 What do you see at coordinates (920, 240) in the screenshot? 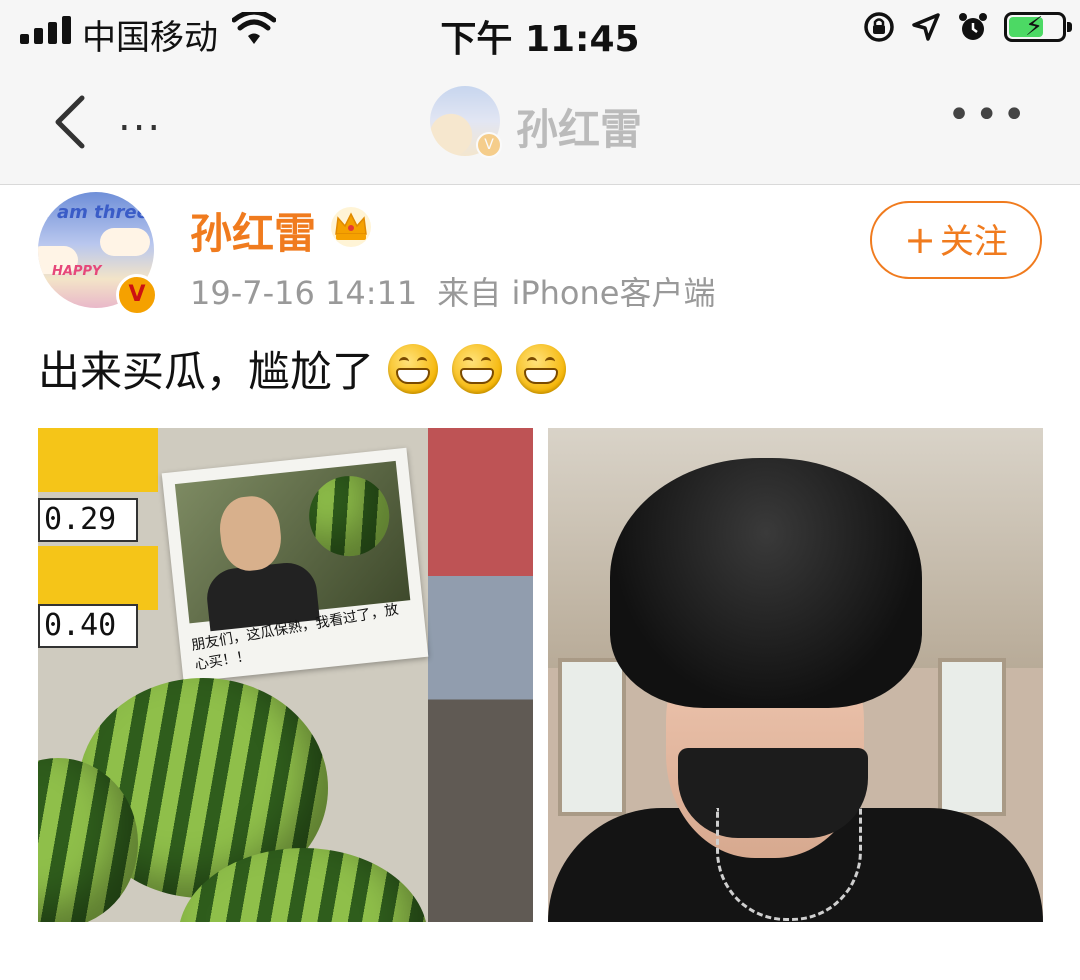
I see `plus-icon: +` at bounding box center [920, 240].